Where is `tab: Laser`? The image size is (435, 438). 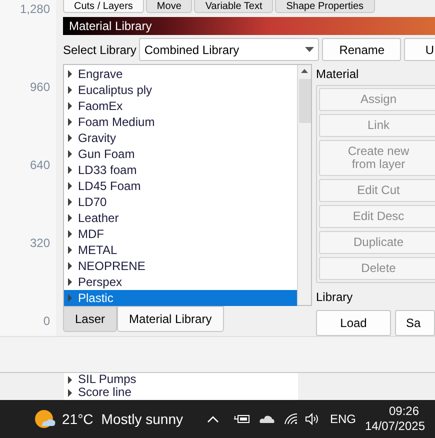 tab: Laser is located at coordinates (90, 319).